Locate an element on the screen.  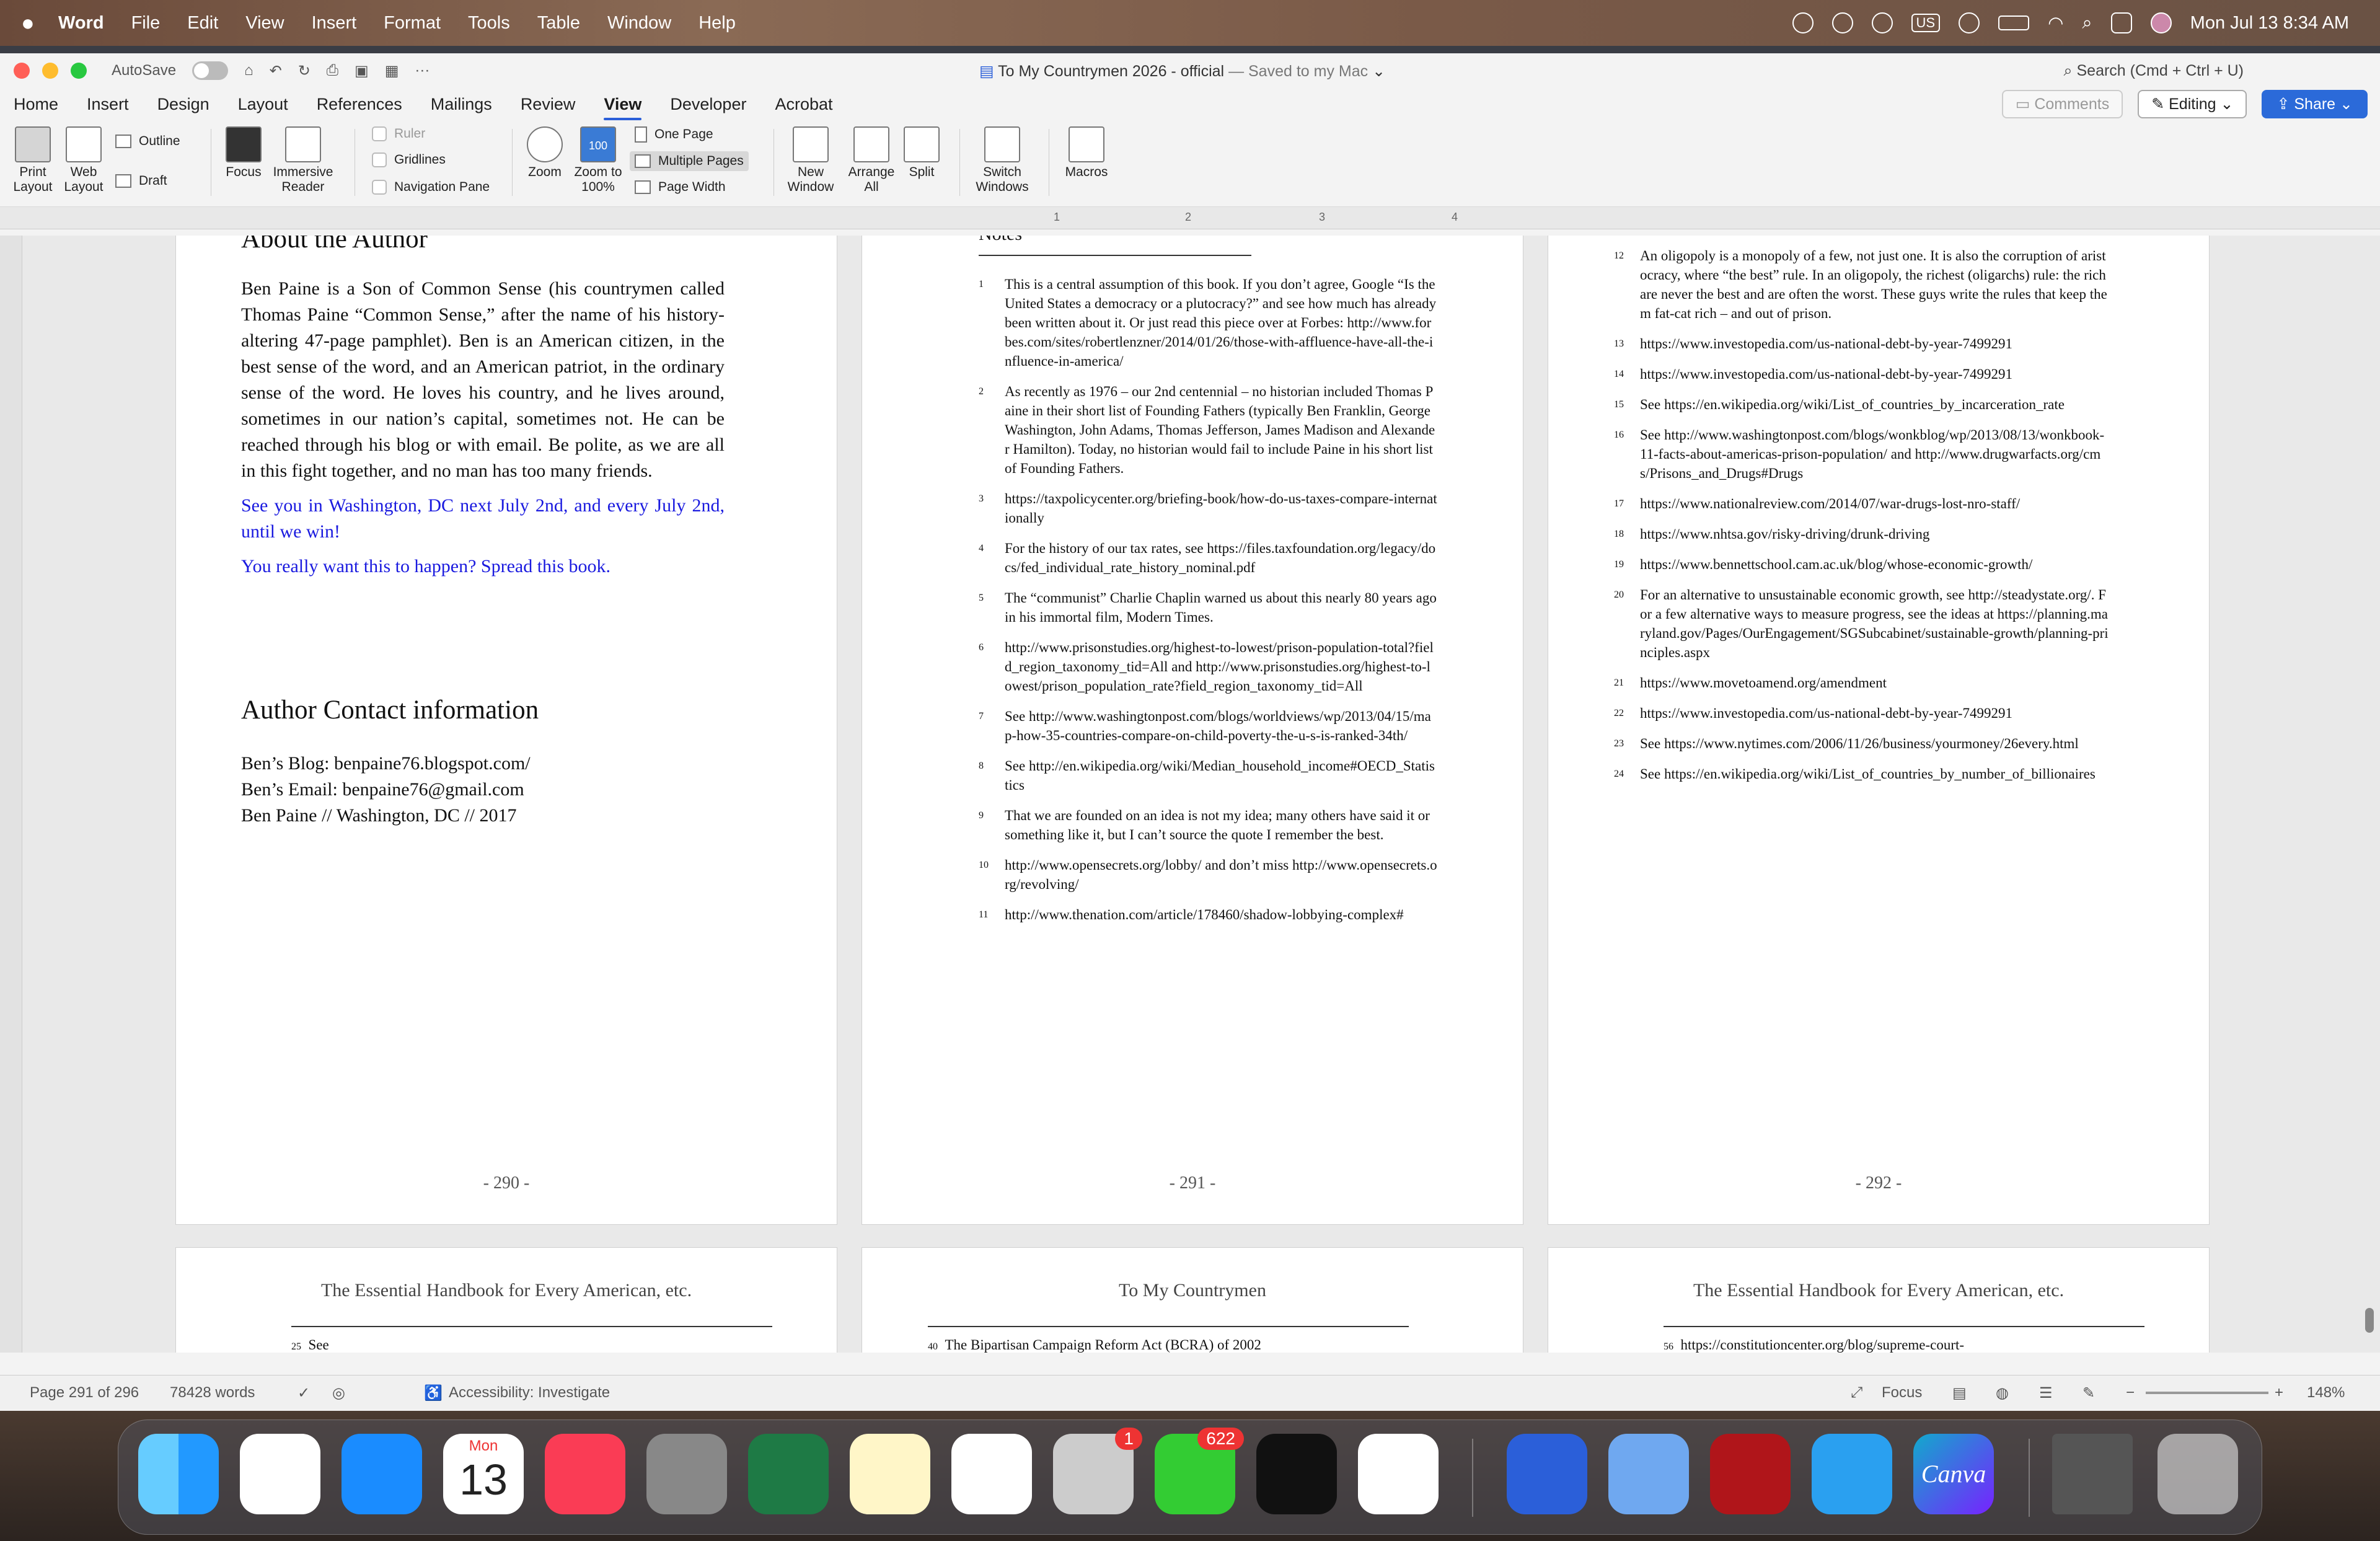
acrobat-icon is located at coordinates (1750, 1474).